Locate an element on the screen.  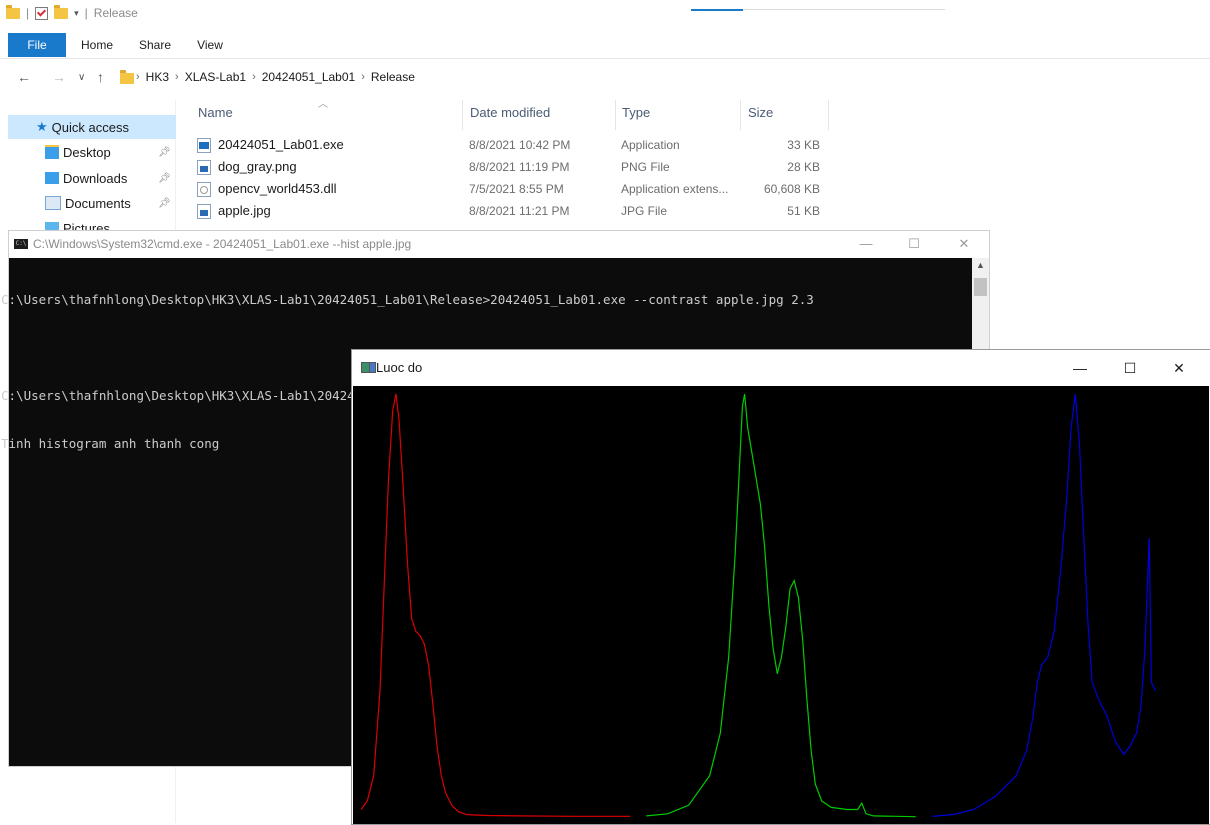
back-arrow-icon: ← is located at coordinates (24, 77).